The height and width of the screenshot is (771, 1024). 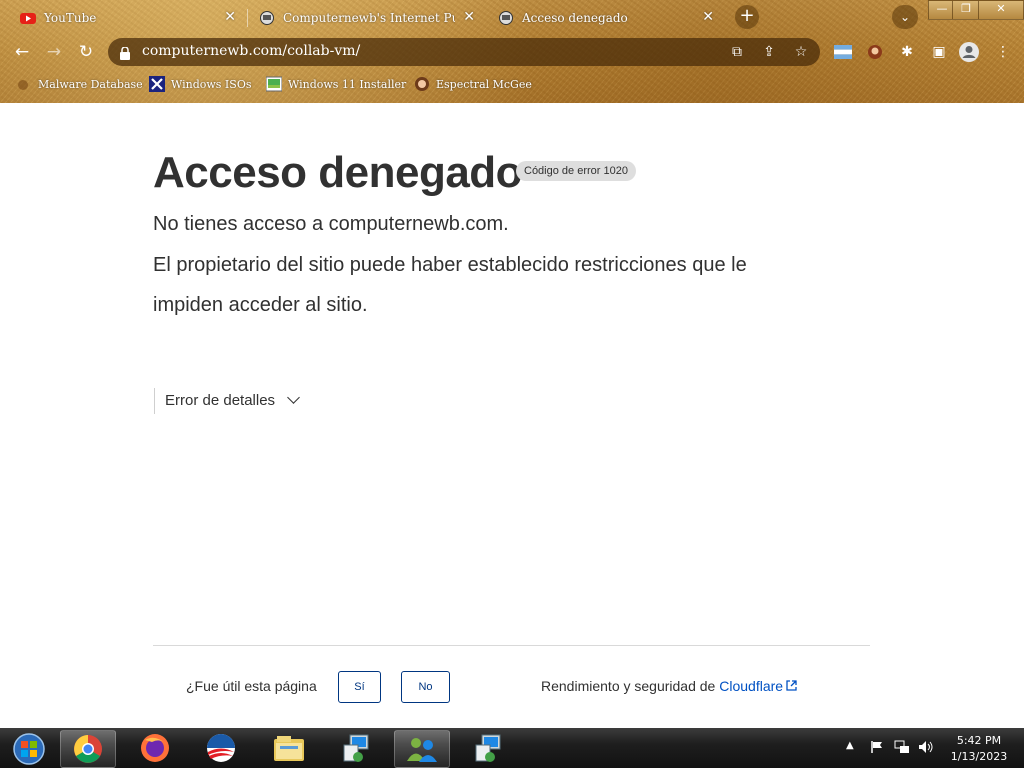 I want to click on maximize-button: ❐, so click(x=966, y=10).